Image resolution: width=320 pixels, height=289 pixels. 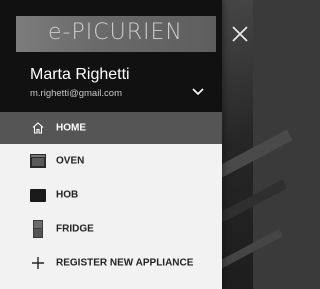 I want to click on close-drawer-button, so click(x=240, y=34).